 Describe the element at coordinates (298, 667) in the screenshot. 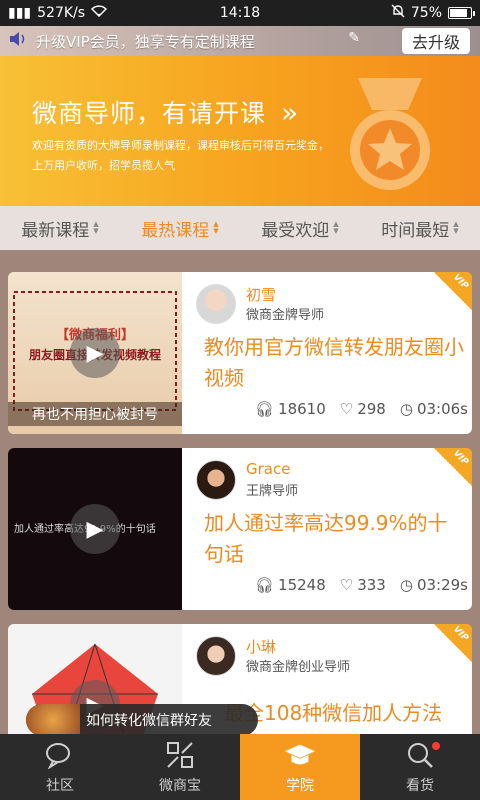

I see `author-role: 微商金牌创业导师` at that location.